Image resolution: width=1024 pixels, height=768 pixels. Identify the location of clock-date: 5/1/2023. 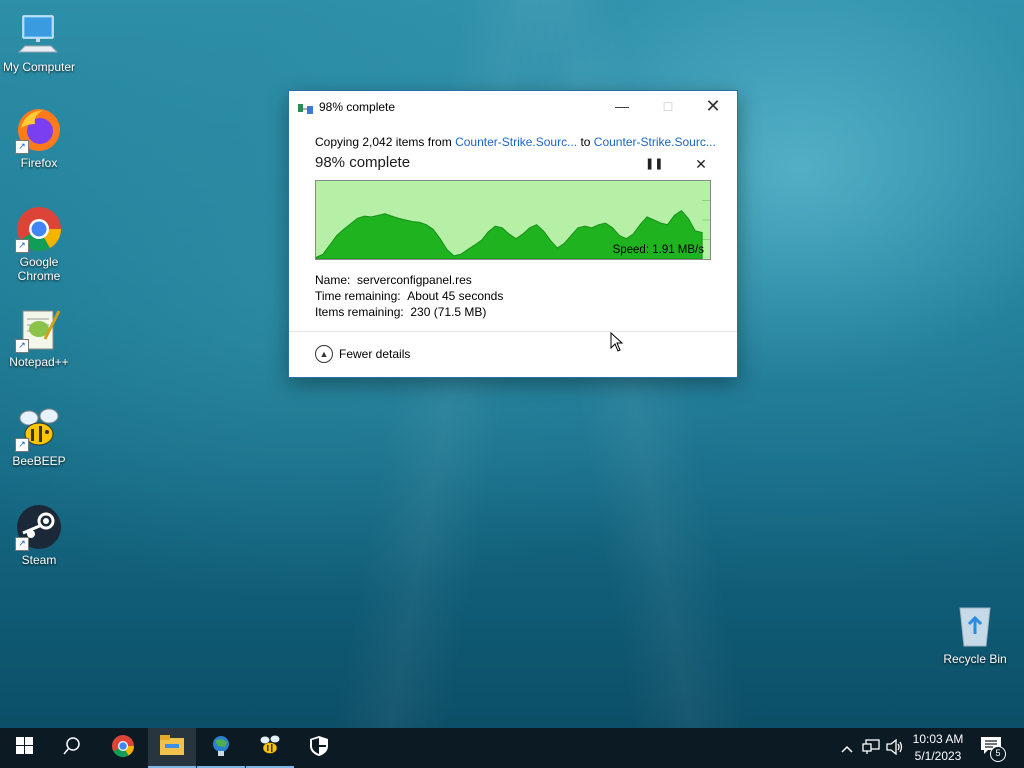
(938, 756).